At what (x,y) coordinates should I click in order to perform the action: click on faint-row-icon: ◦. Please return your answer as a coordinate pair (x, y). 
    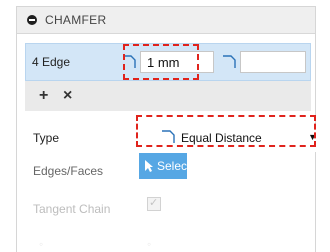
    Looking at the image, I should click on (41, 244).